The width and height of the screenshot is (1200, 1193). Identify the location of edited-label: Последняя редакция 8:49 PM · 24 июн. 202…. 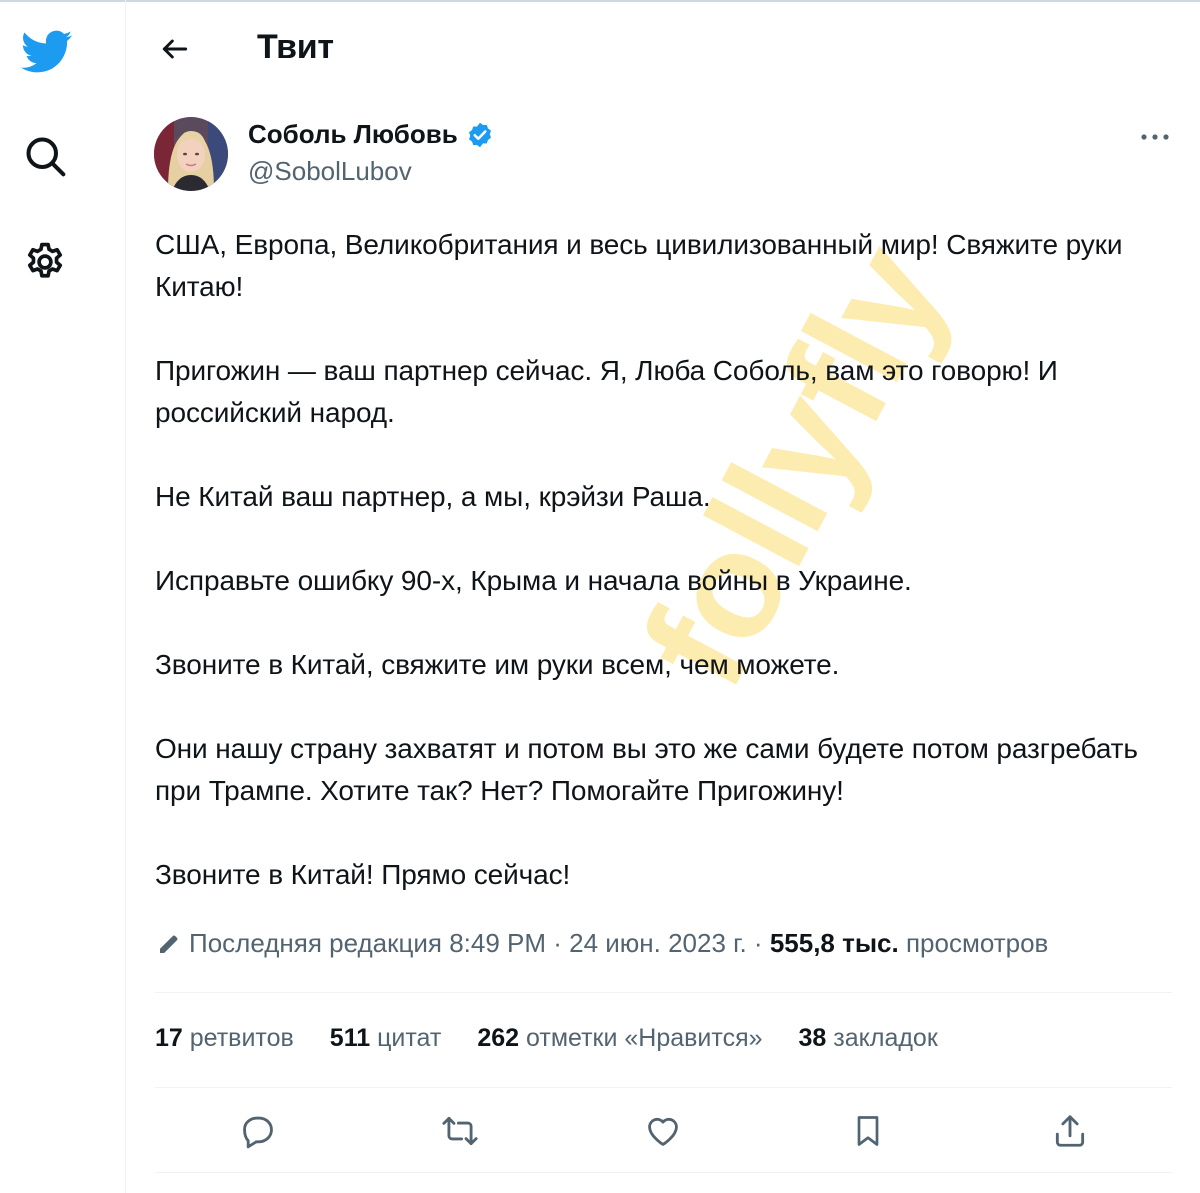
(479, 943).